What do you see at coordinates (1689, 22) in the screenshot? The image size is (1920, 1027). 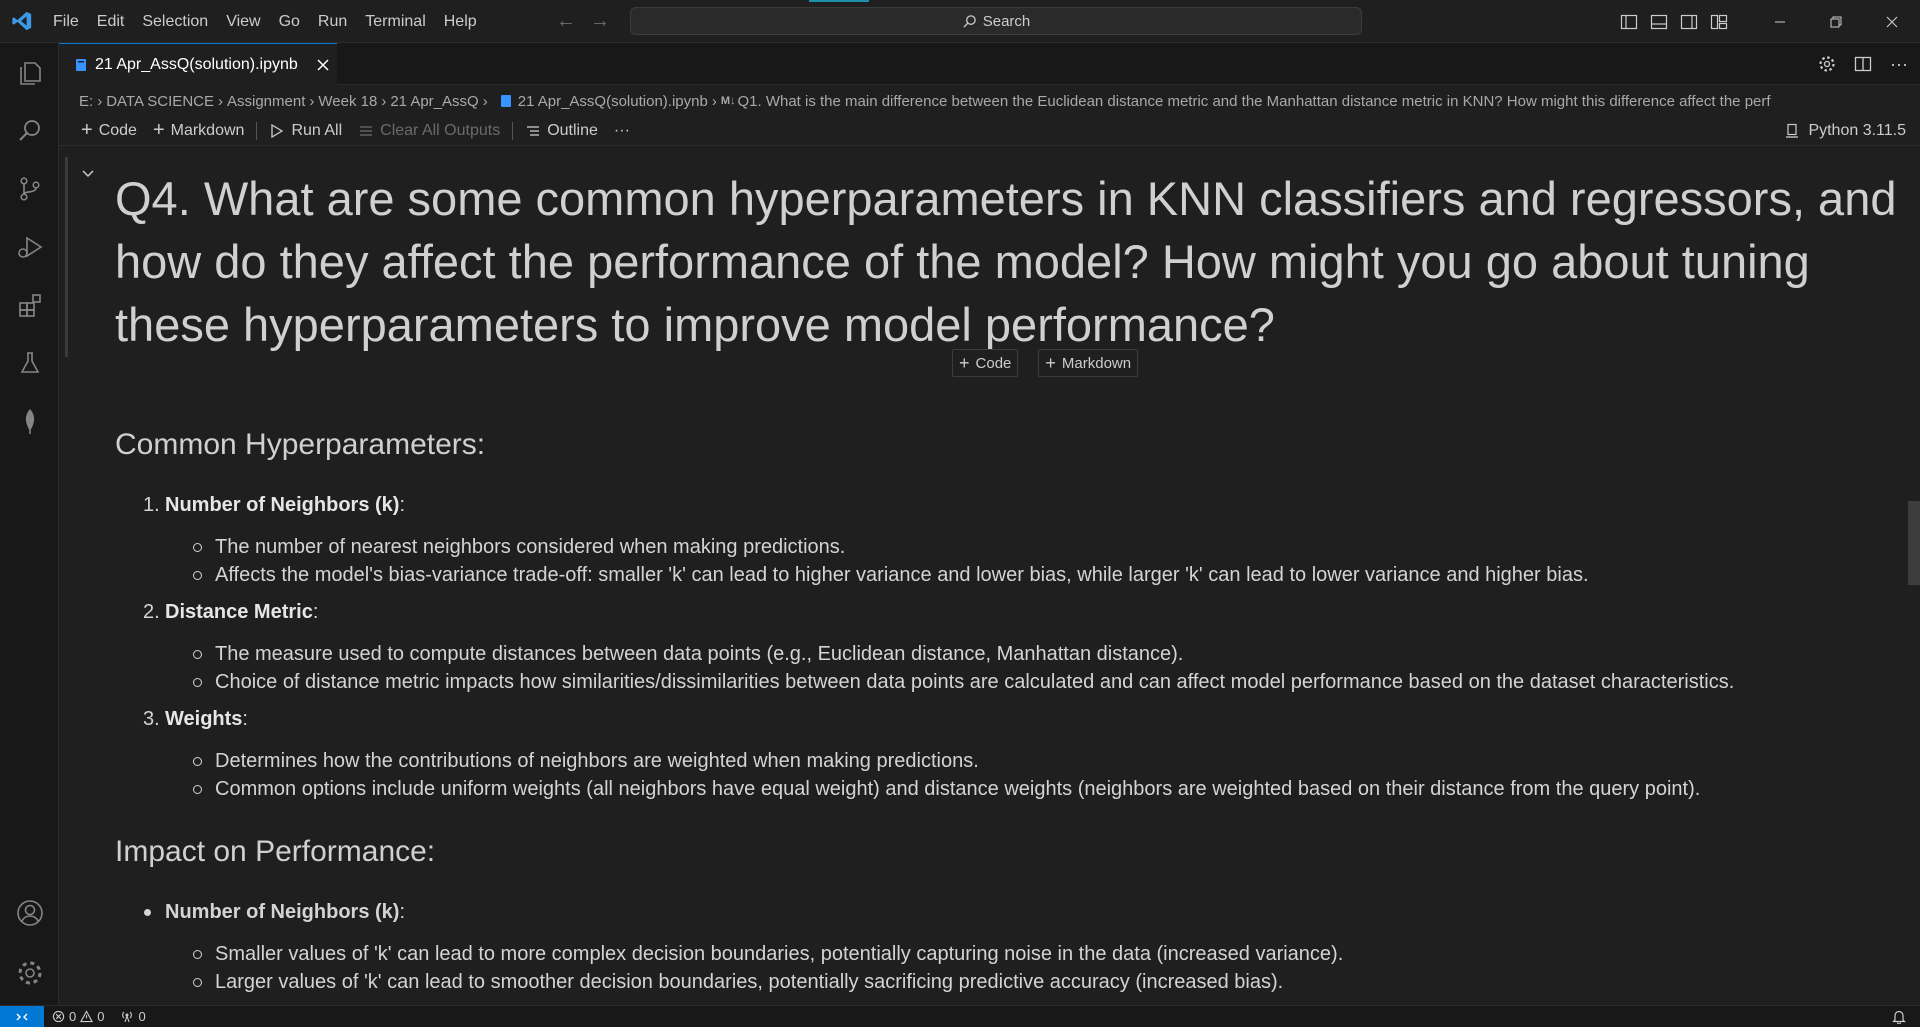 I see `toggle-secondary-sidebar-icon` at bounding box center [1689, 22].